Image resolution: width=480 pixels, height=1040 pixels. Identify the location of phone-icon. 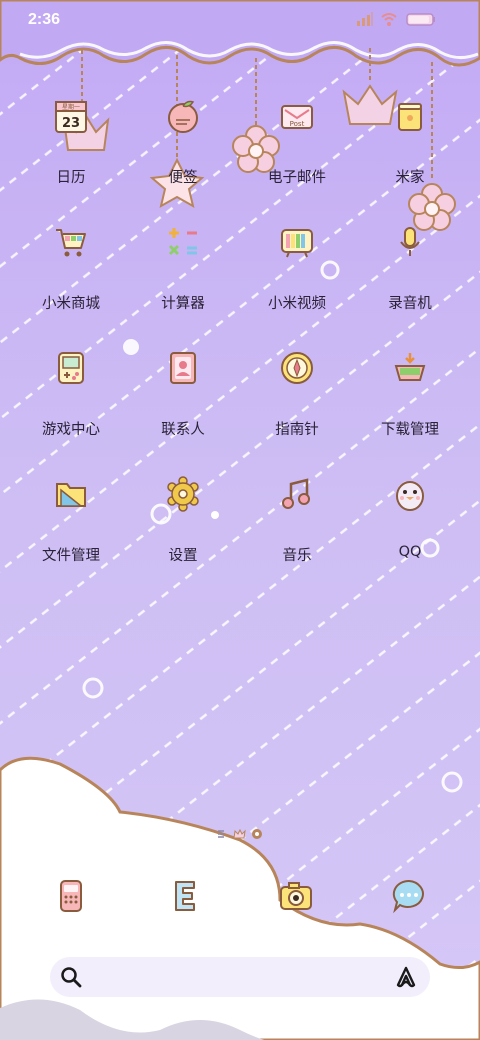
(71, 896).